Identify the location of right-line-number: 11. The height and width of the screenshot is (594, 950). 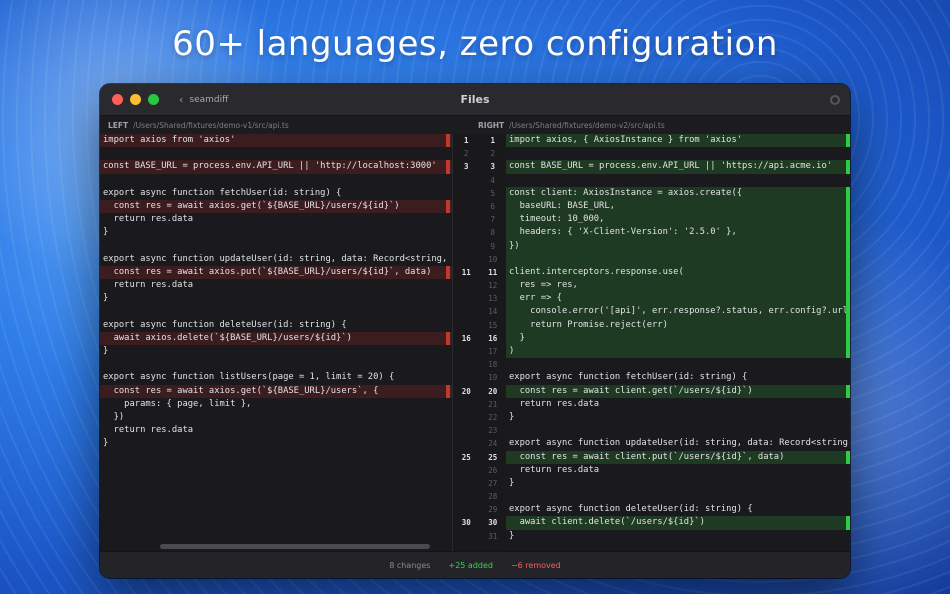
(493, 272).